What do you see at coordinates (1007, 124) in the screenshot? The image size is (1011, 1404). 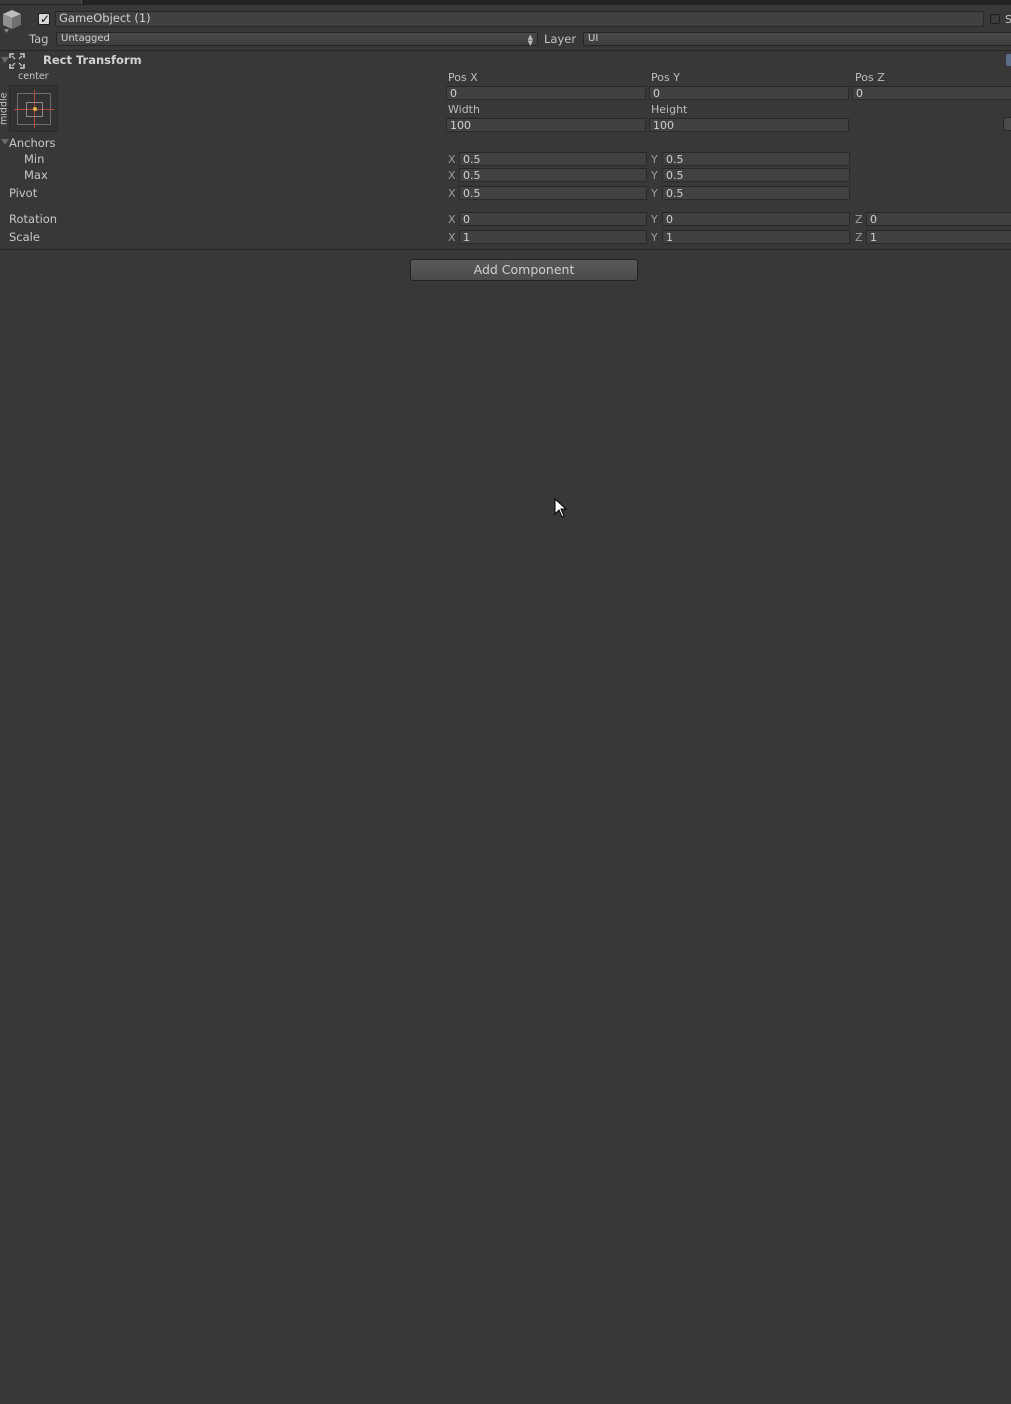 I see `raw-edit-button` at bounding box center [1007, 124].